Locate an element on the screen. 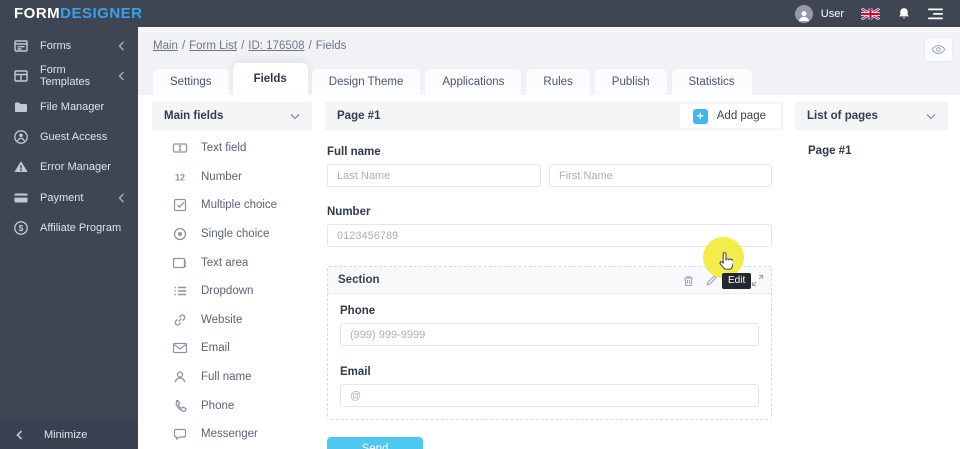 Image resolution: width=960 pixels, height=449 pixels. multiple-choice-icon is located at coordinates (180, 205).